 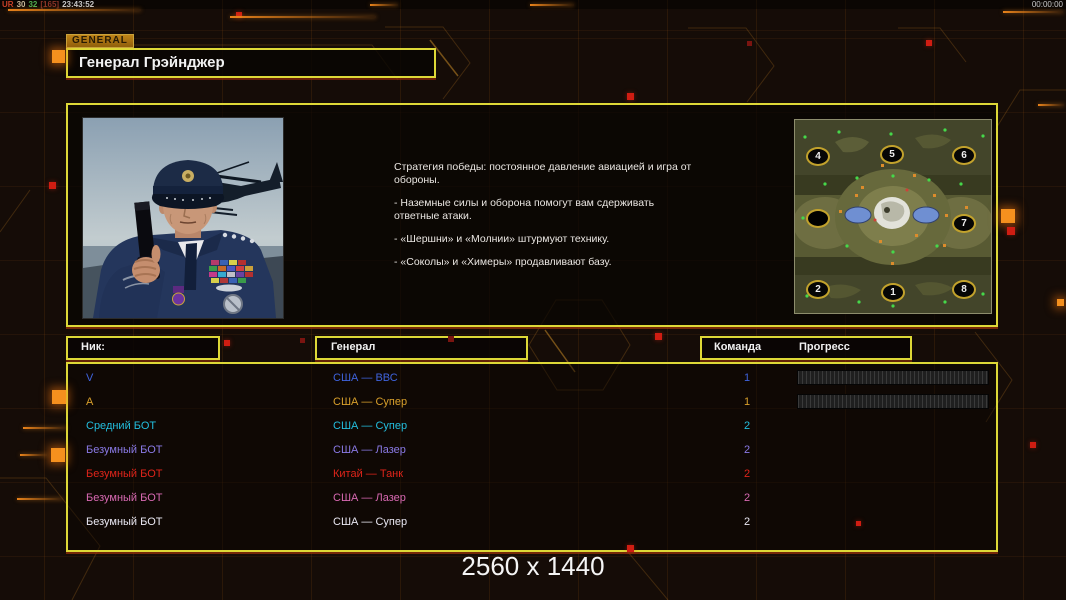 I want to click on player-nick: Средний БОТ, so click(x=121, y=426).